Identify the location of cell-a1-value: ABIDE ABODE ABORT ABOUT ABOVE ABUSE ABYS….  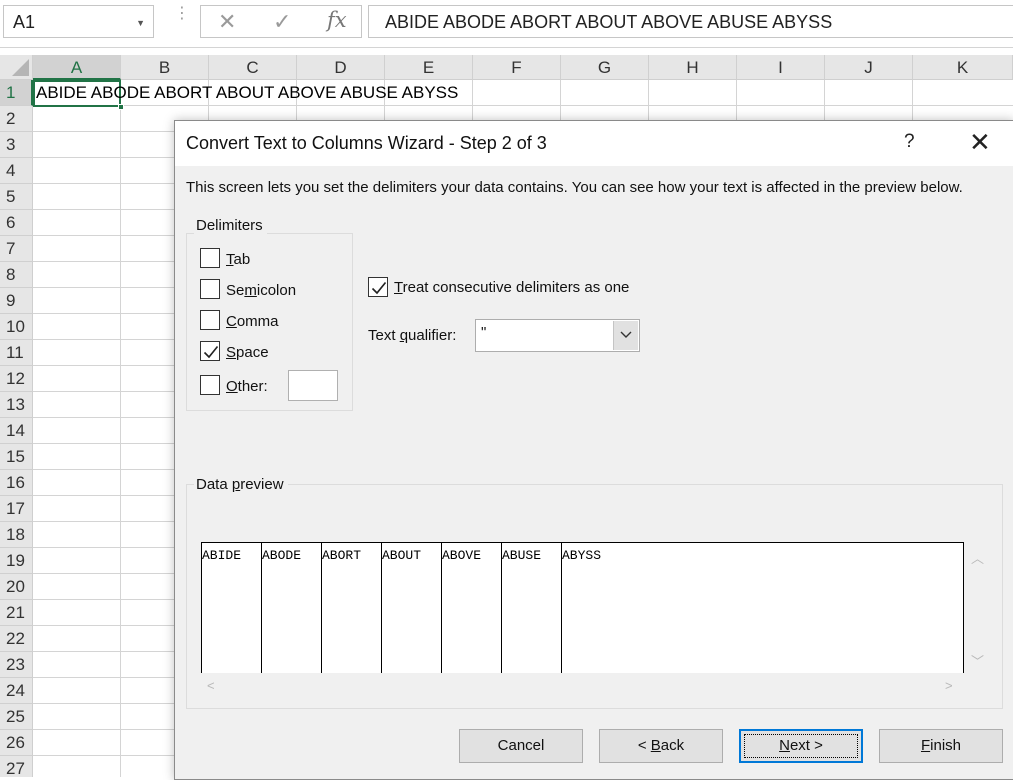
(247, 92).